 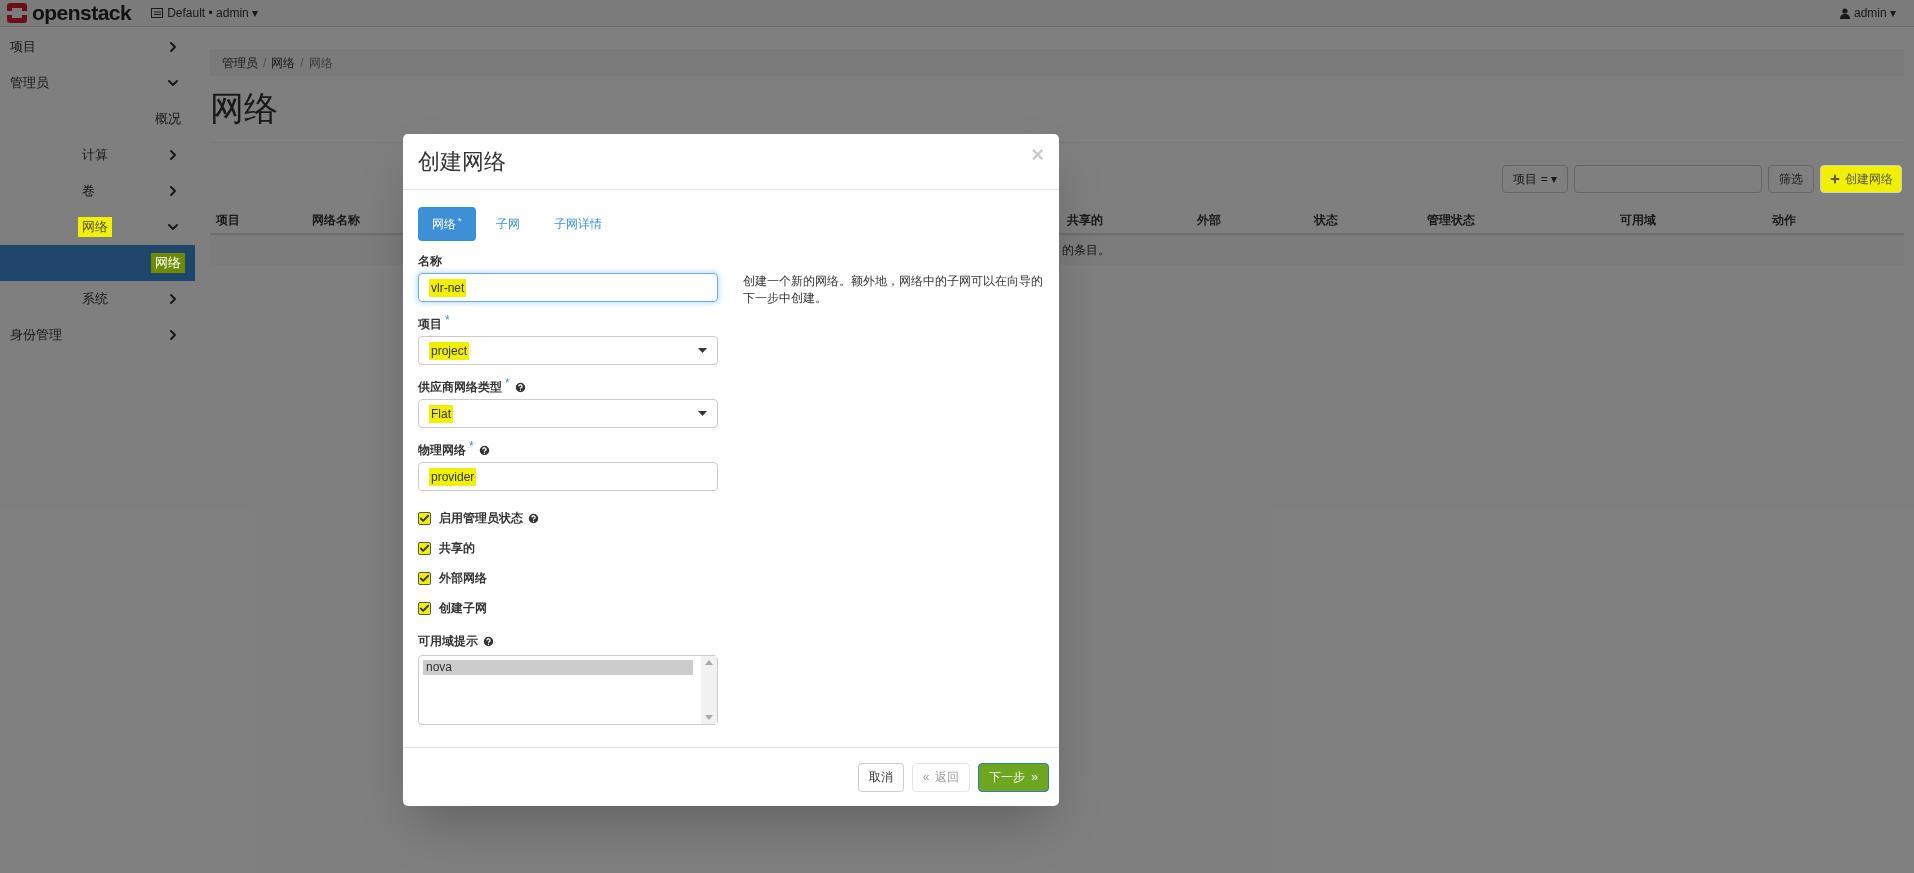 I want to click on field-label: 项目, so click(x=430, y=324).